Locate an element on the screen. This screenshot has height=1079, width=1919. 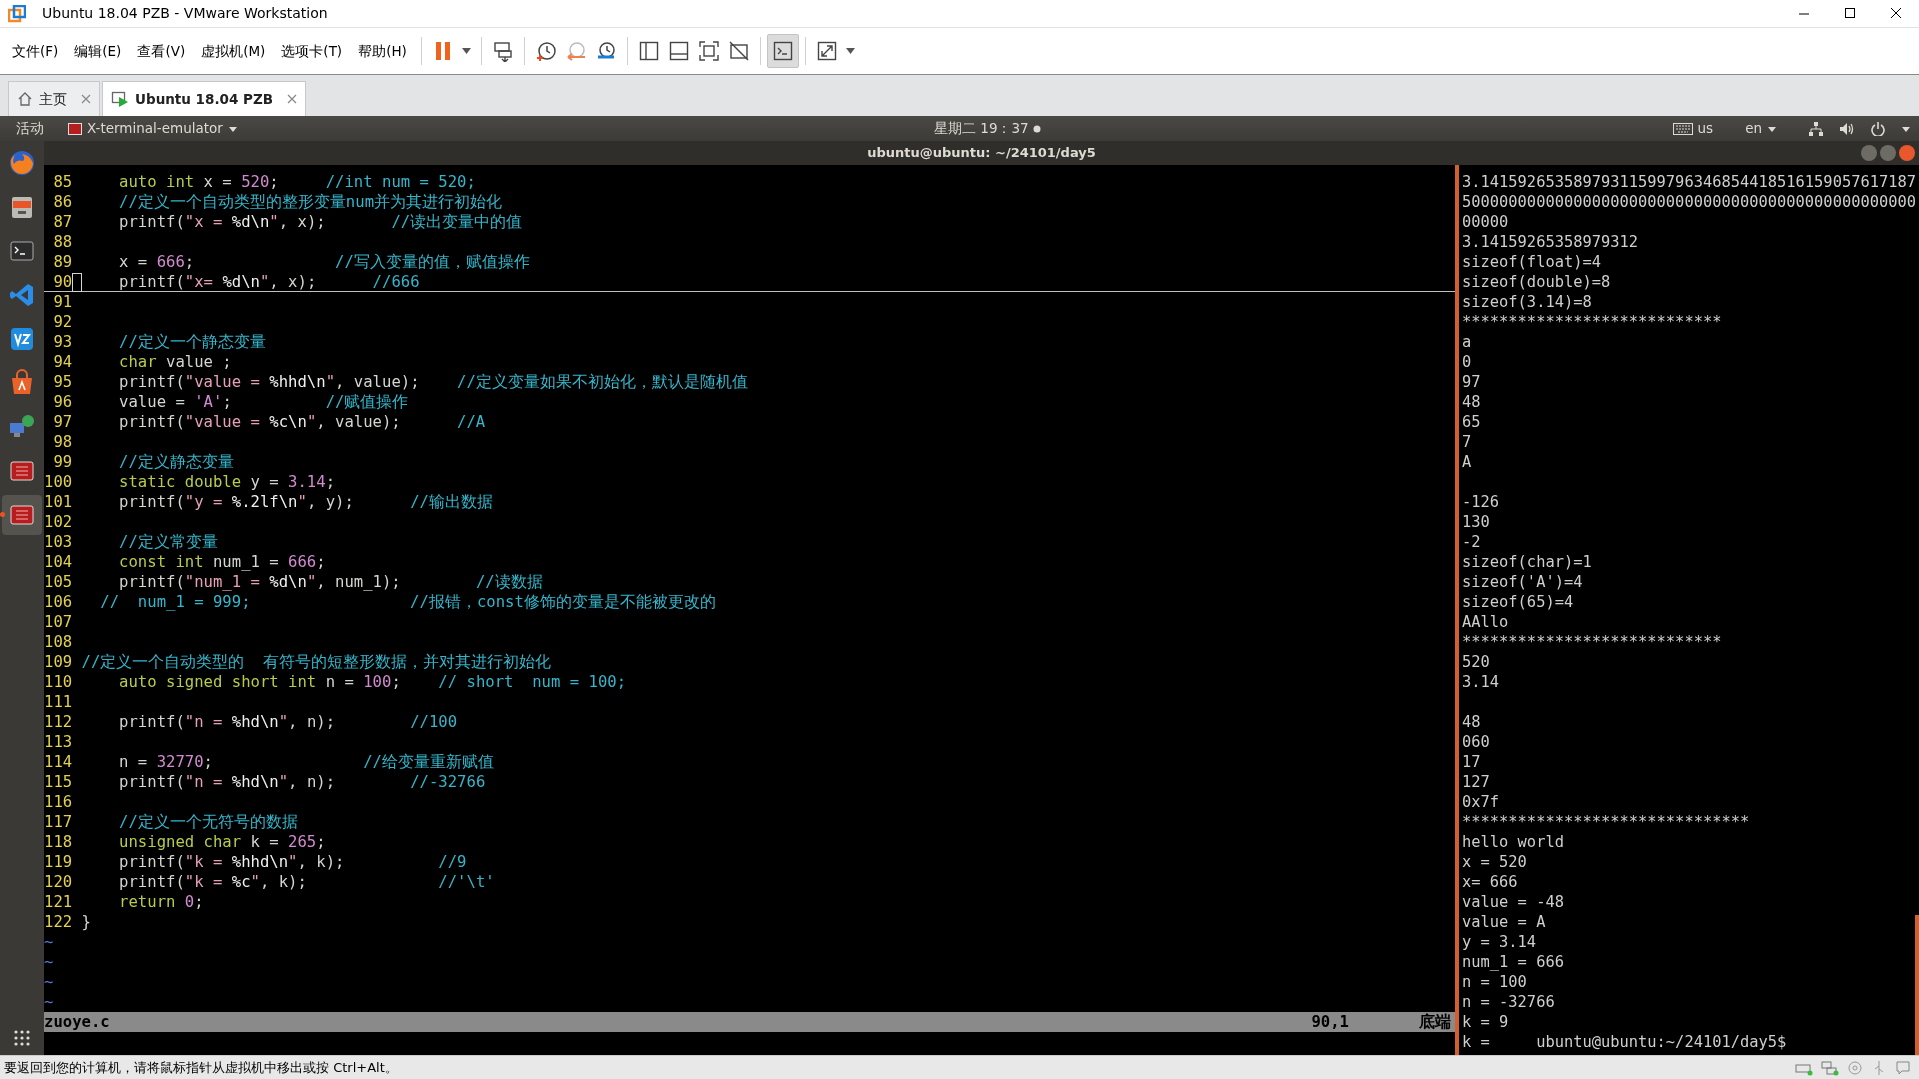
volume-icon is located at coordinates (1847, 128).